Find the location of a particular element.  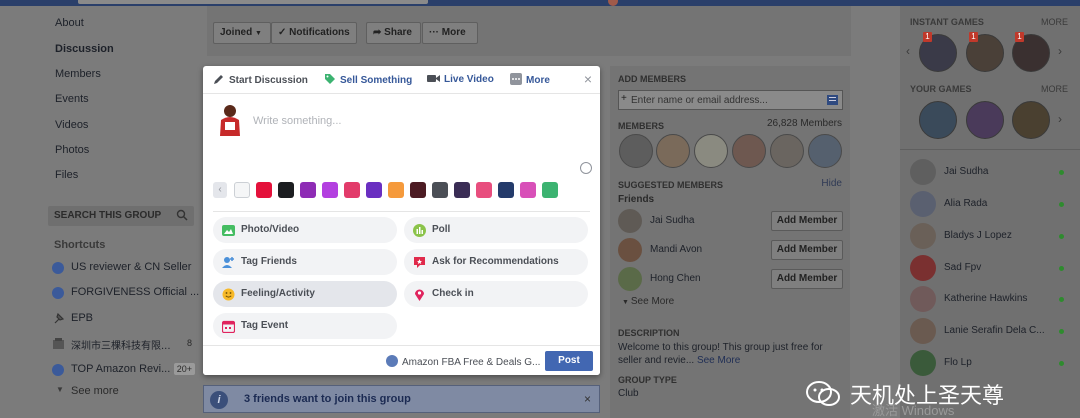

nav-videos: Videos is located at coordinates (71, 125).